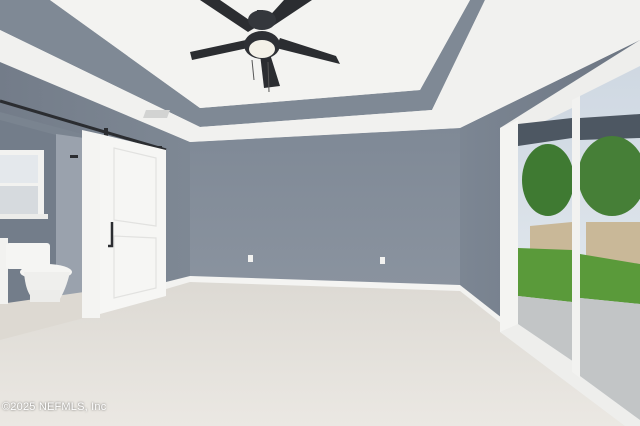  What do you see at coordinates (42, 226) in the screenshot?
I see `bathroom` at bounding box center [42, 226].